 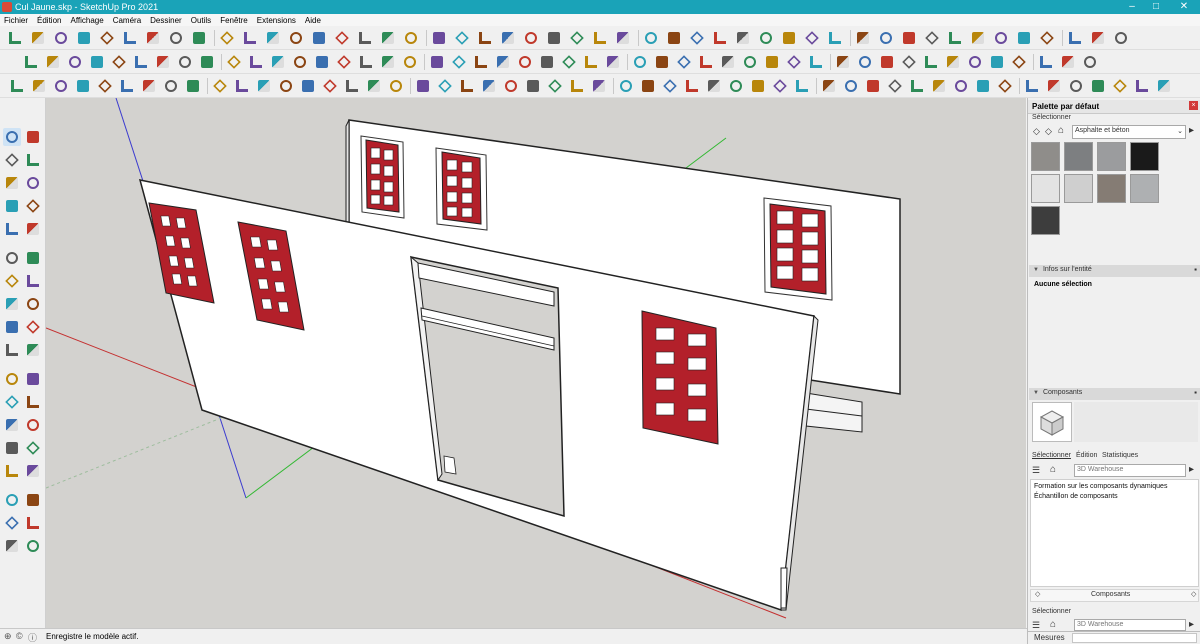 What do you see at coordinates (1130, 470) in the screenshot?
I see `components-search-input: 3D Warehouse` at bounding box center [1130, 470].